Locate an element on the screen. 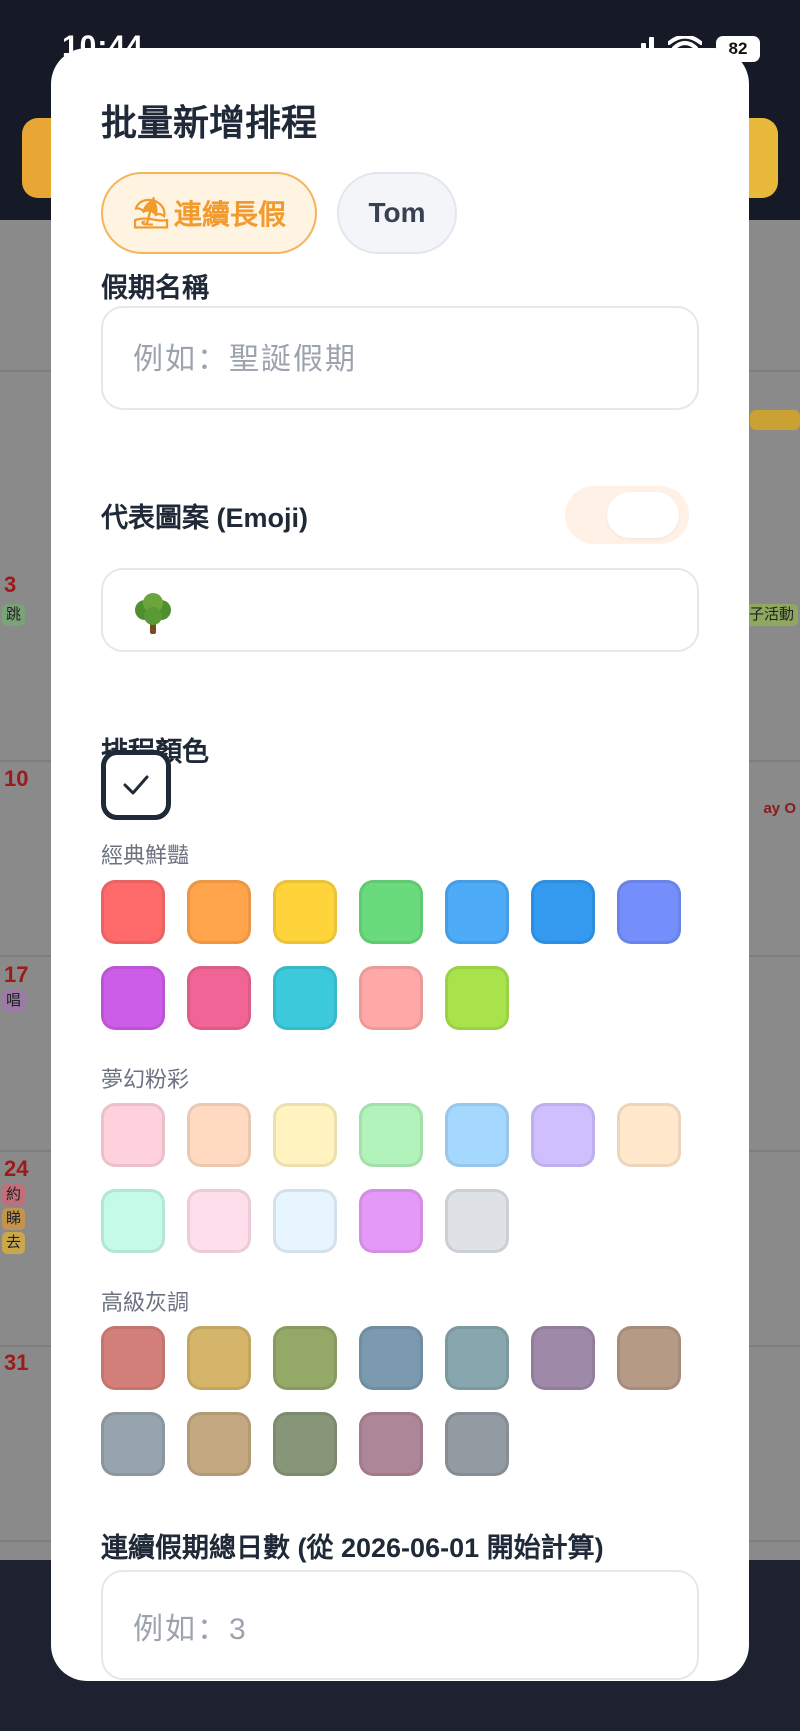 The width and height of the screenshot is (800, 1731). tab-tom: Tom is located at coordinates (397, 213).